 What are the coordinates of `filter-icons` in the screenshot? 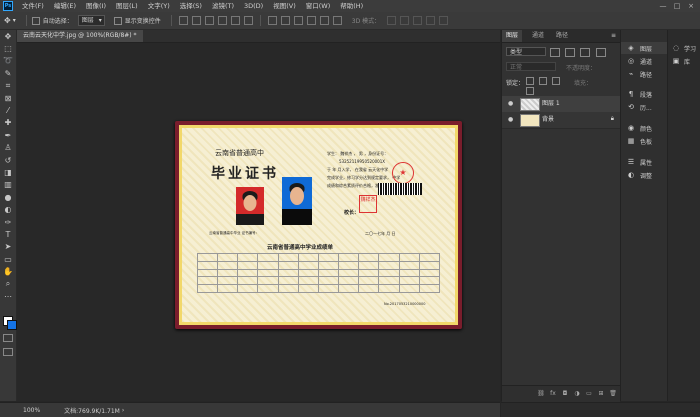 It's located at (580, 52).